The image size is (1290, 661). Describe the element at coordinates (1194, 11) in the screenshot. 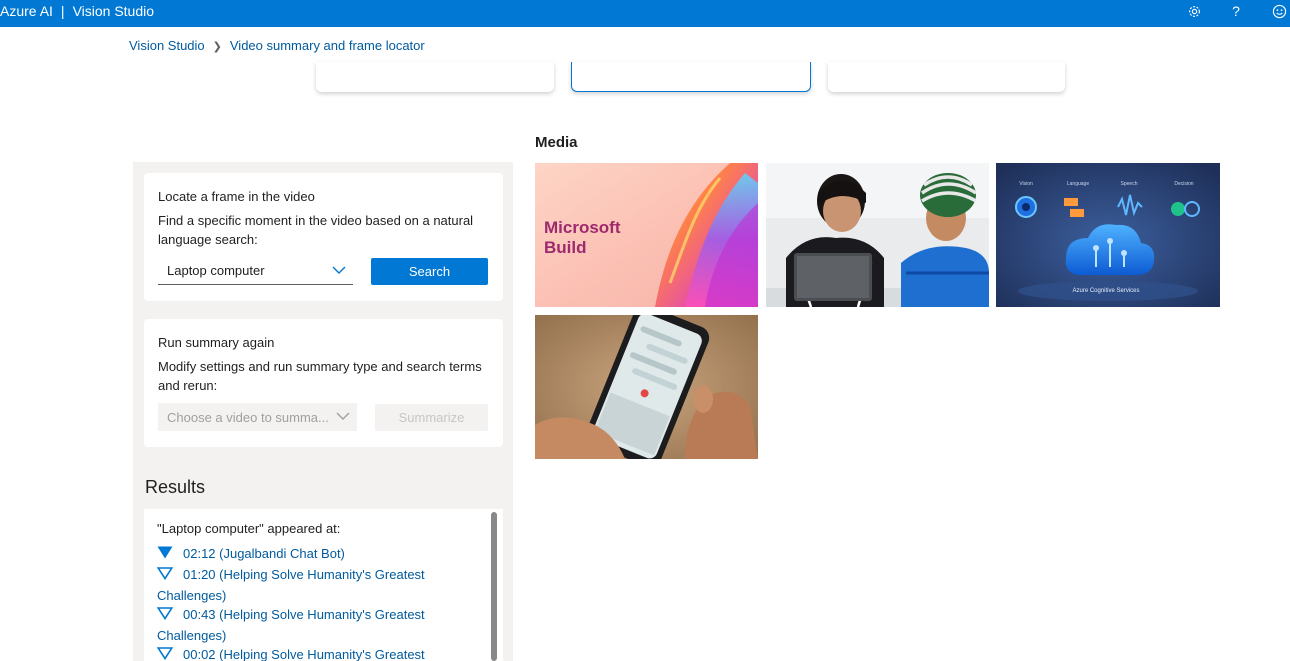

I see `settings-gear-icon` at that location.